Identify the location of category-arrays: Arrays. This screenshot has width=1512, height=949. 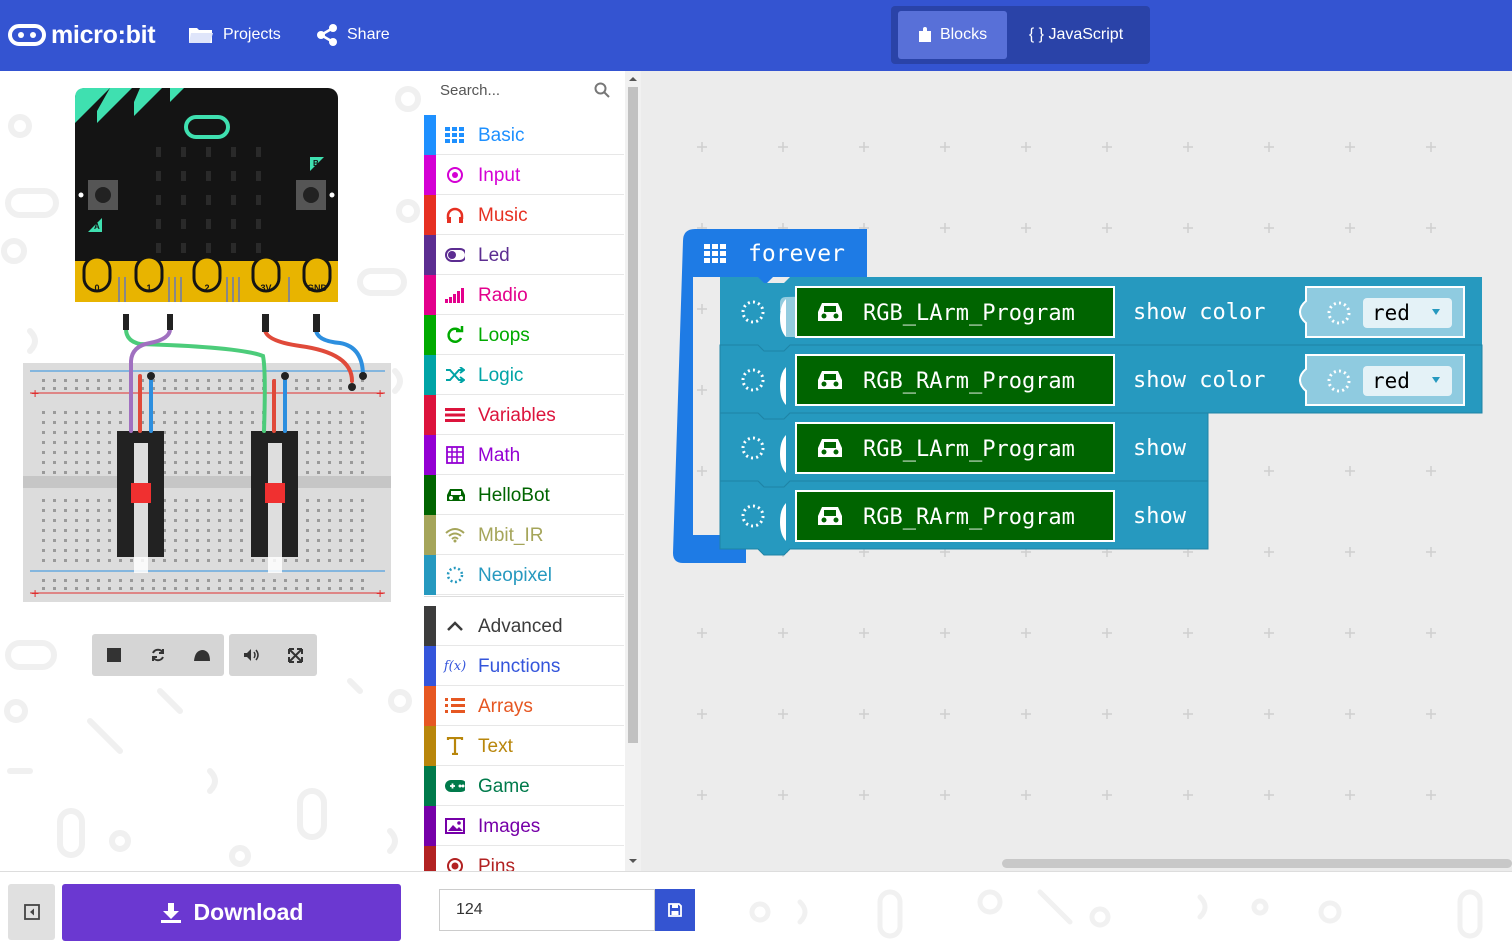
(524, 706).